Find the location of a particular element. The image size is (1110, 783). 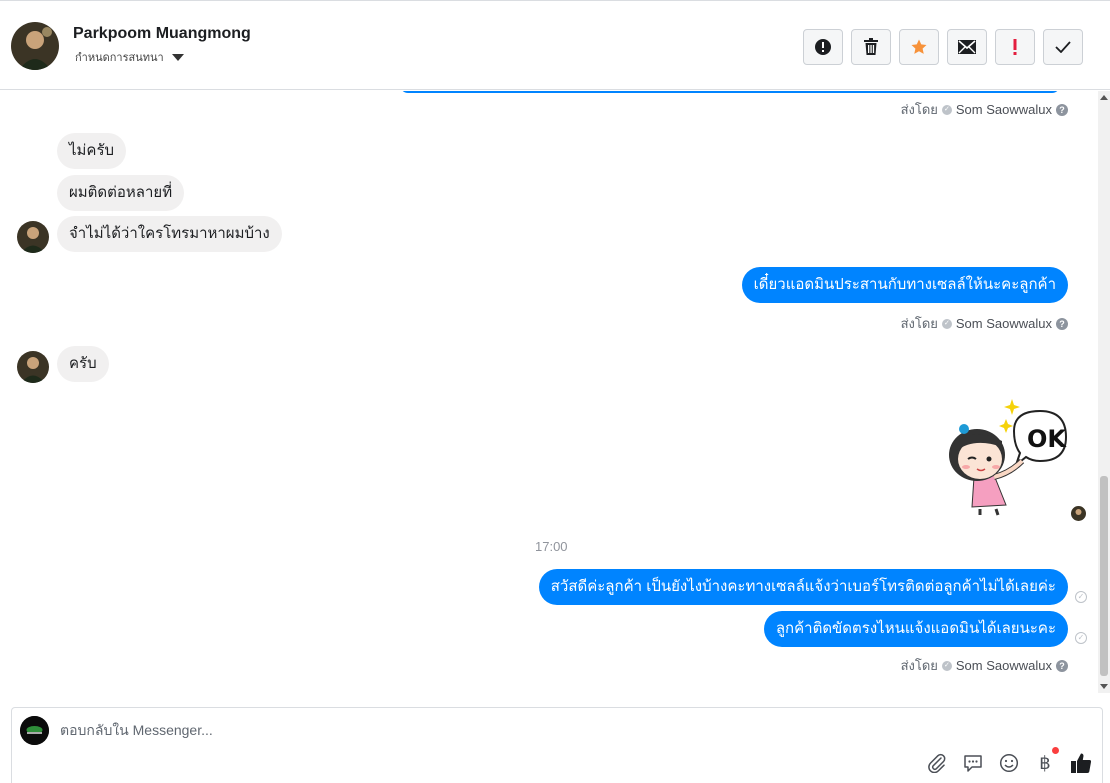

trash-icon is located at coordinates (871, 46).